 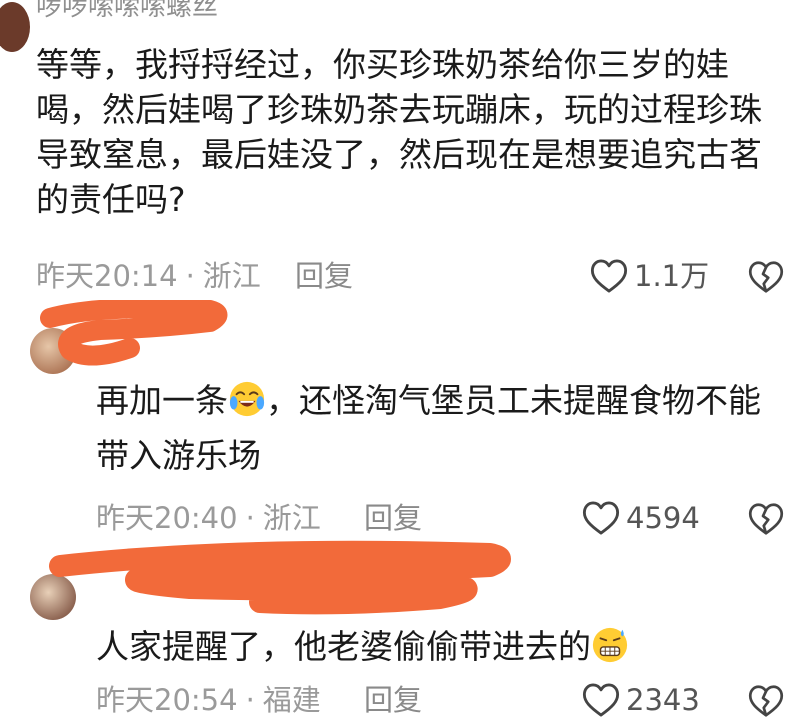 What do you see at coordinates (247, 399) in the screenshot?
I see `crying-laughing-emoji` at bounding box center [247, 399].